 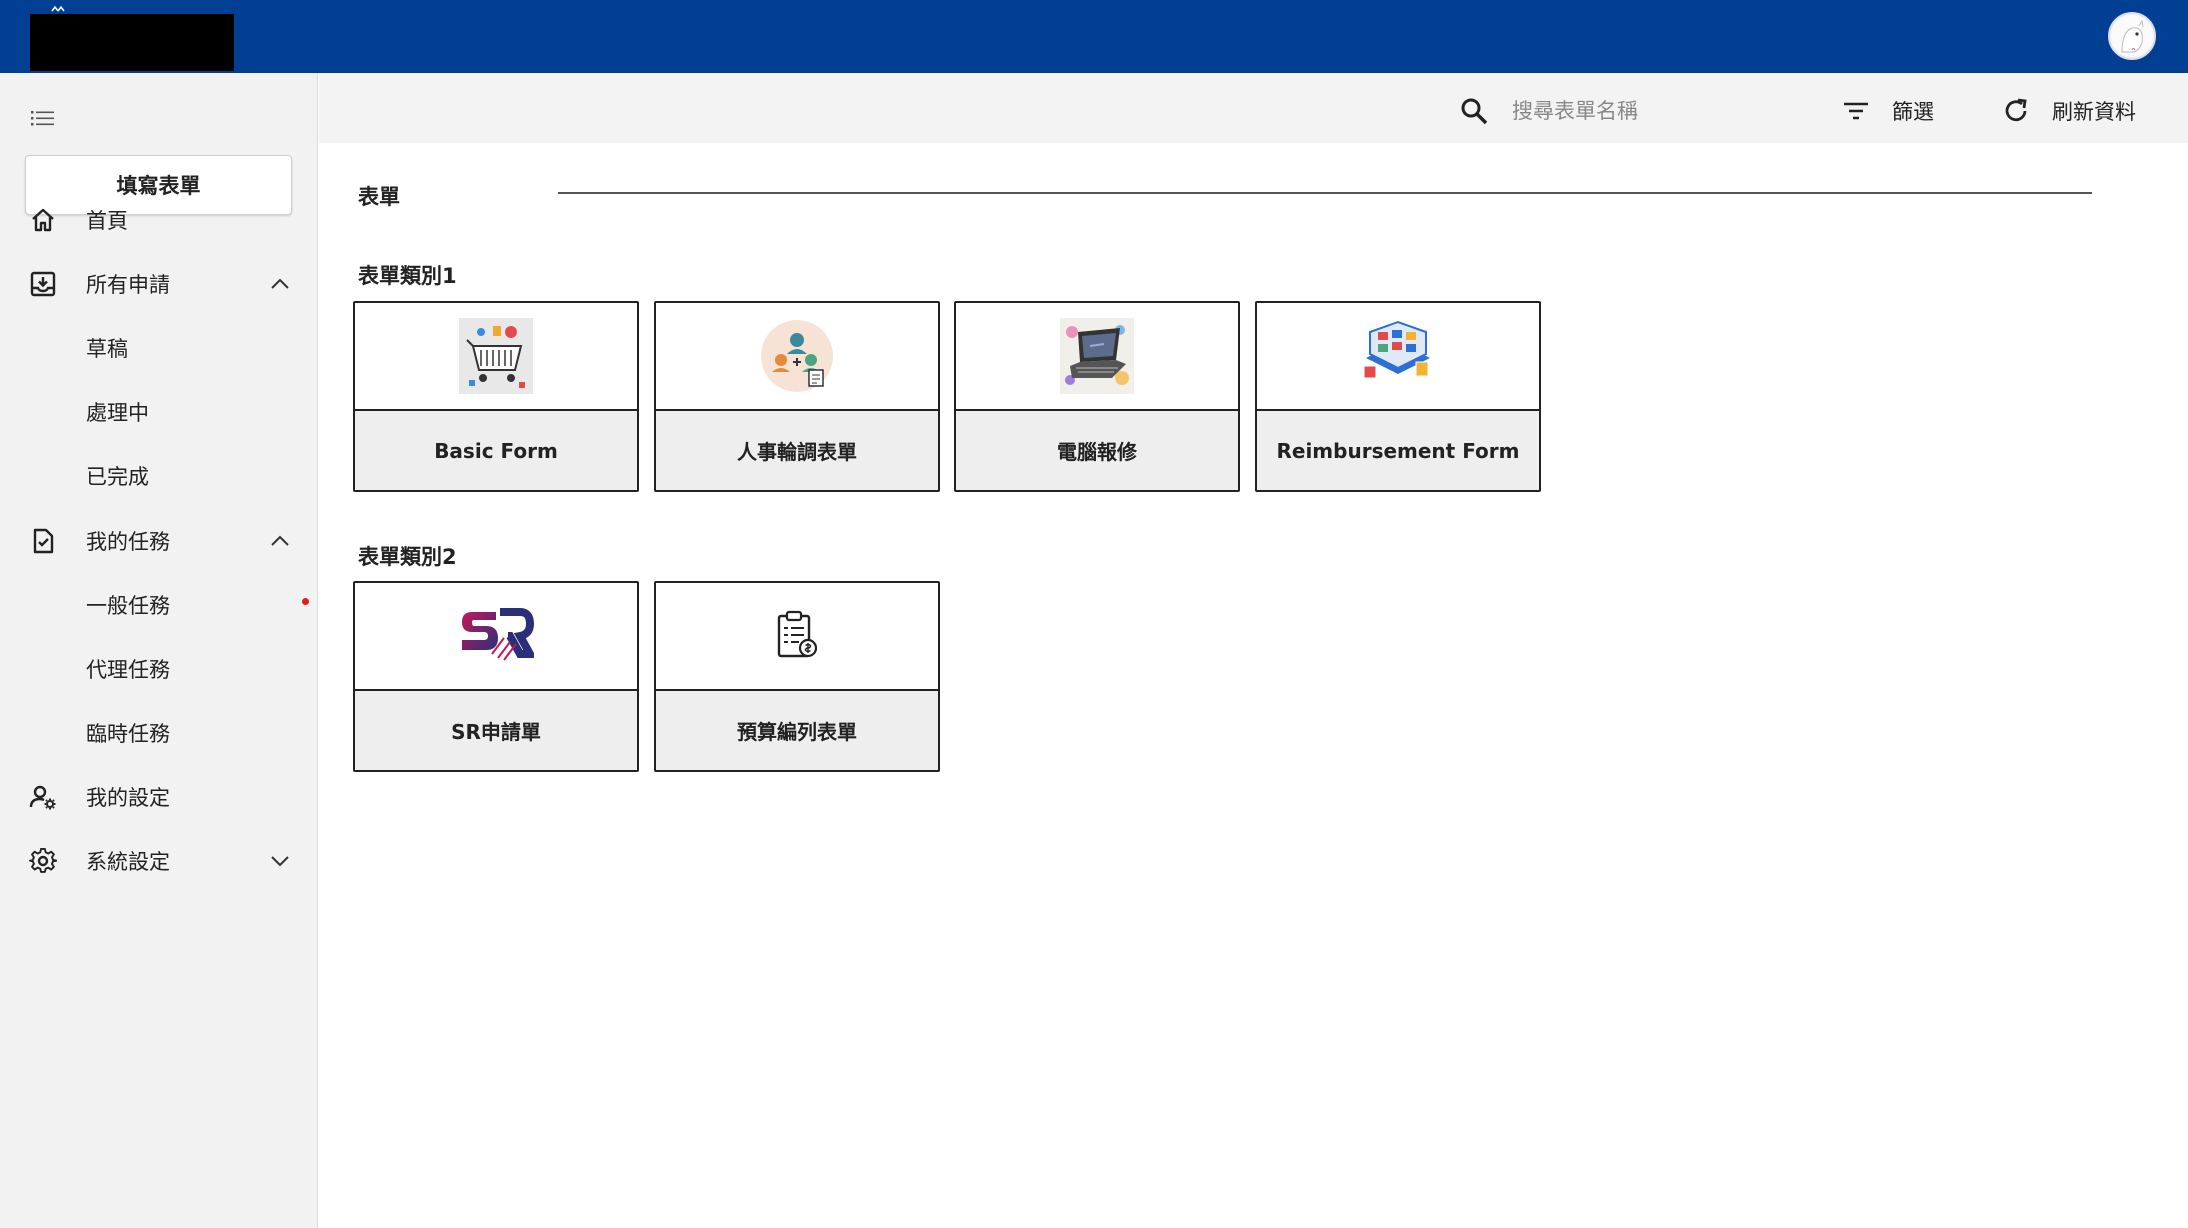 I want to click on sidebar-item-home: 首頁, so click(x=159, y=220).